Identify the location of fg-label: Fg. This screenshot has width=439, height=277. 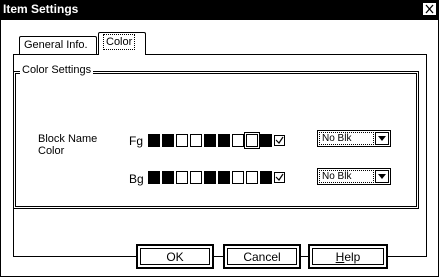
(136, 141).